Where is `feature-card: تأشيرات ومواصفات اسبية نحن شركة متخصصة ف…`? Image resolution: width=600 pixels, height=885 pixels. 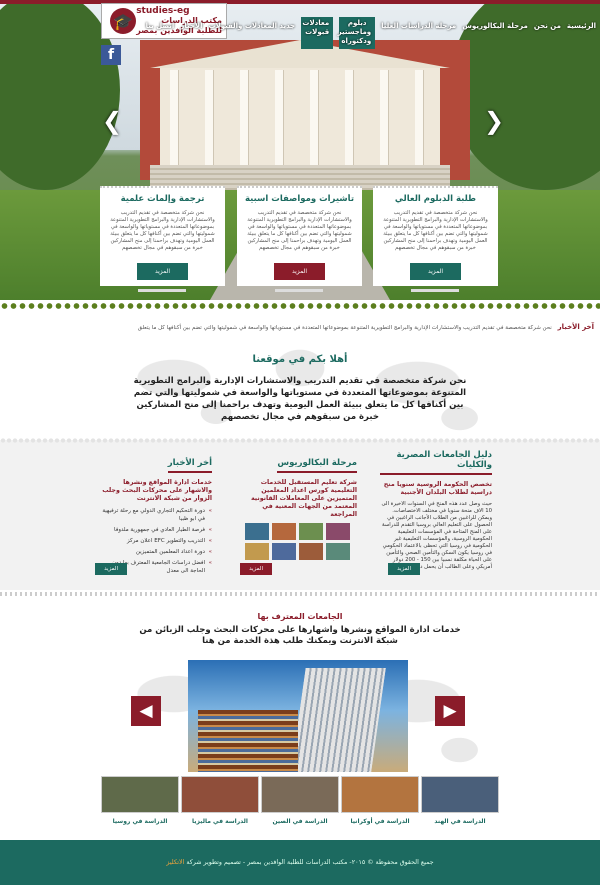
feature-card: تأشيرات ومواصفات اسبية نحن شركة متخصصة ف… is located at coordinates (299, 239).